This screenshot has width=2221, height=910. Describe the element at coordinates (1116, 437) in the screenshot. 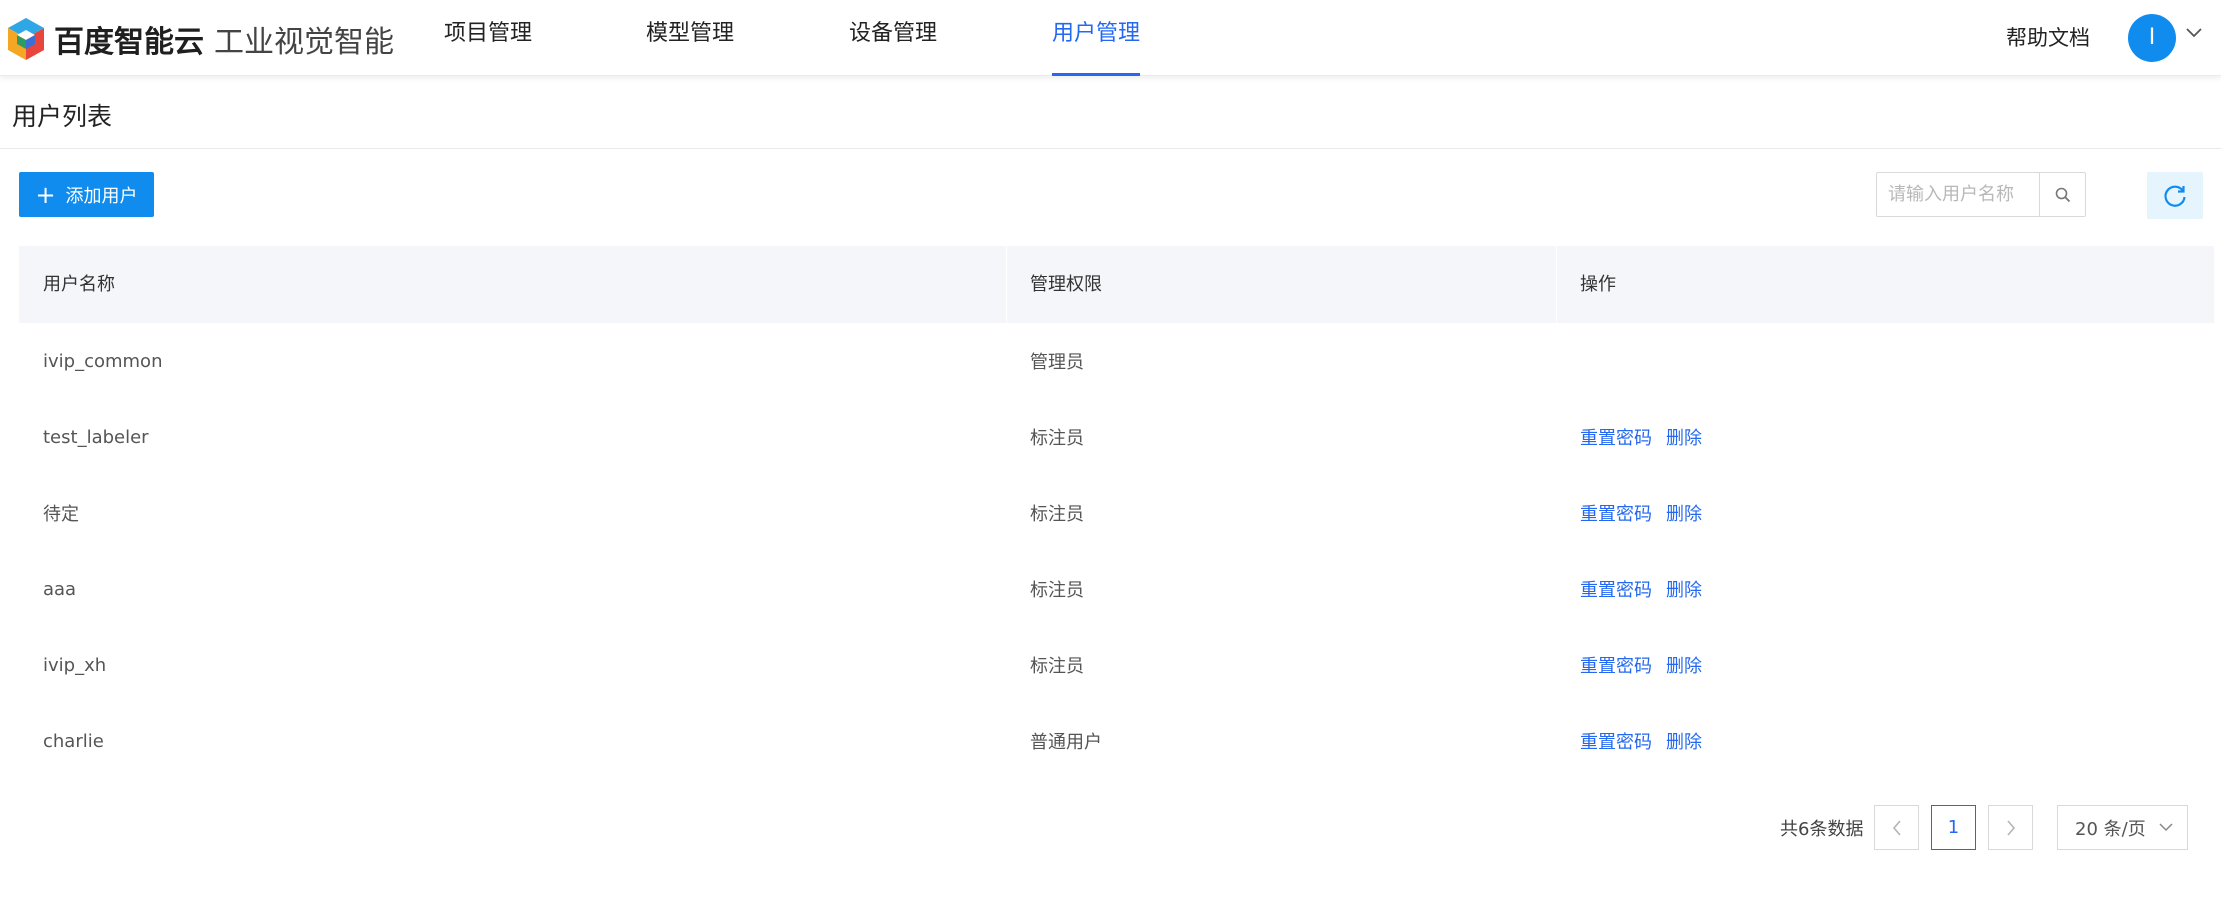

I see `table-row: test_labeler 标注员 重置密码 删除` at that location.